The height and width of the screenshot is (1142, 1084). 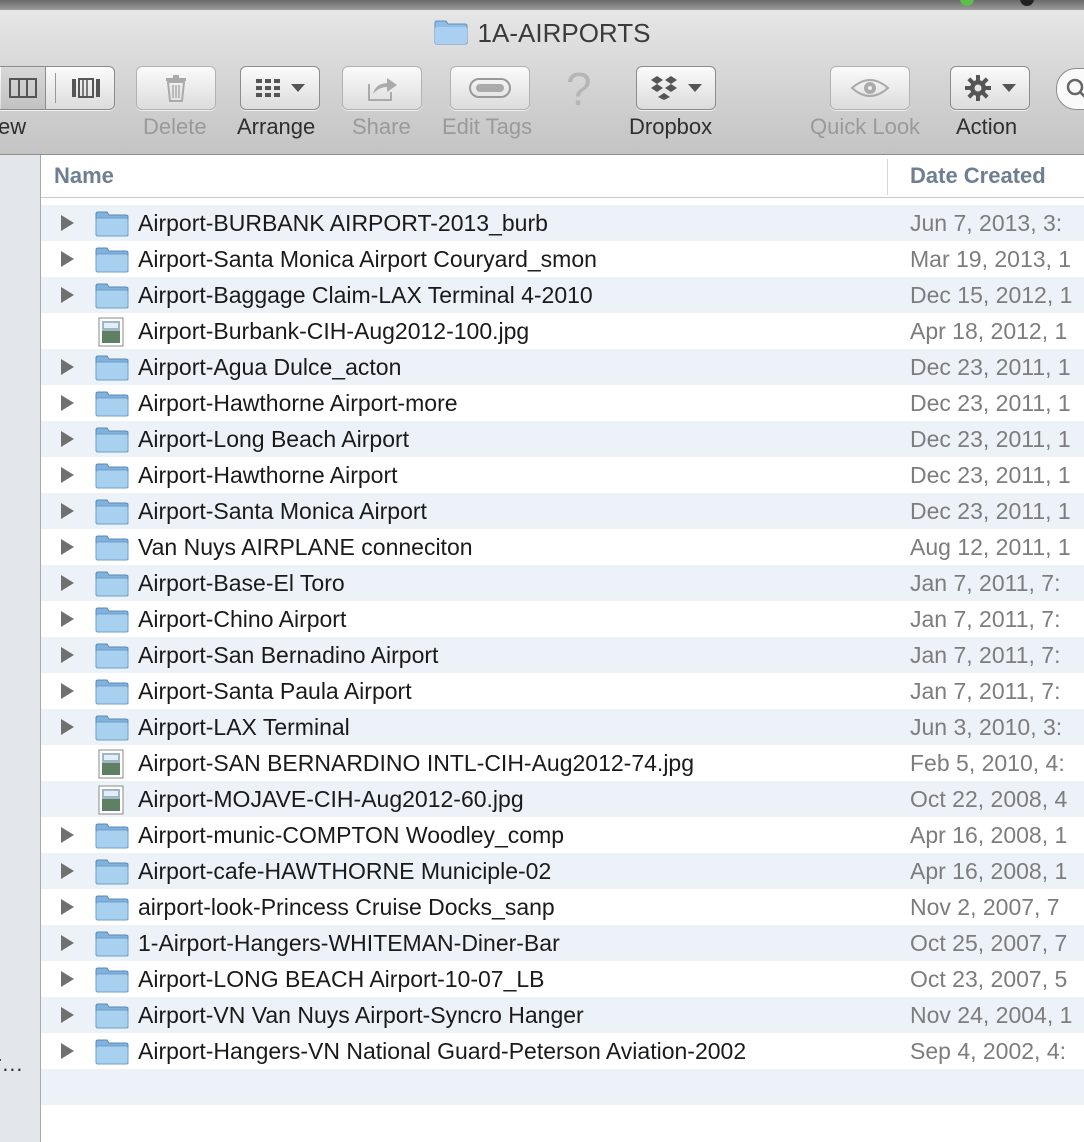 What do you see at coordinates (865, 126) in the screenshot?
I see `quick-look-label: Quick Look` at bounding box center [865, 126].